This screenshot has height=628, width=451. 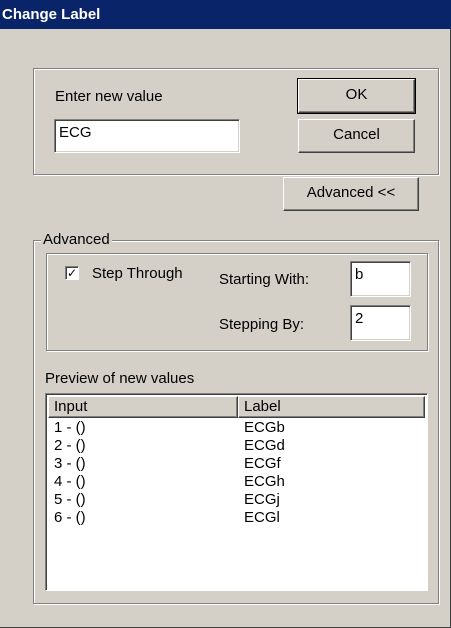 I want to click on preview-list-header: Input Label, so click(x=236, y=407).